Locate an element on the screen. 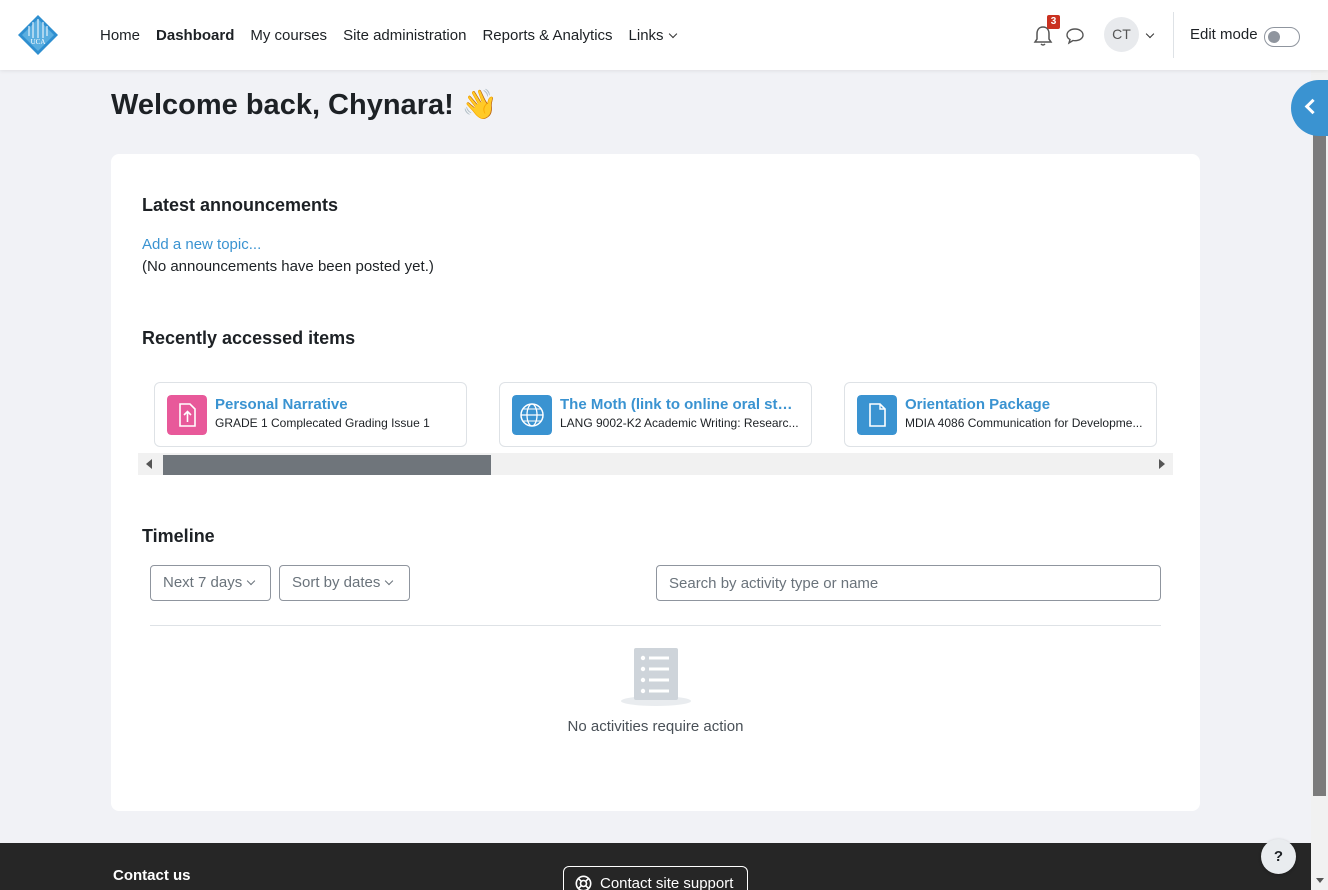  messages-chat-icon is located at coordinates (1075, 36).